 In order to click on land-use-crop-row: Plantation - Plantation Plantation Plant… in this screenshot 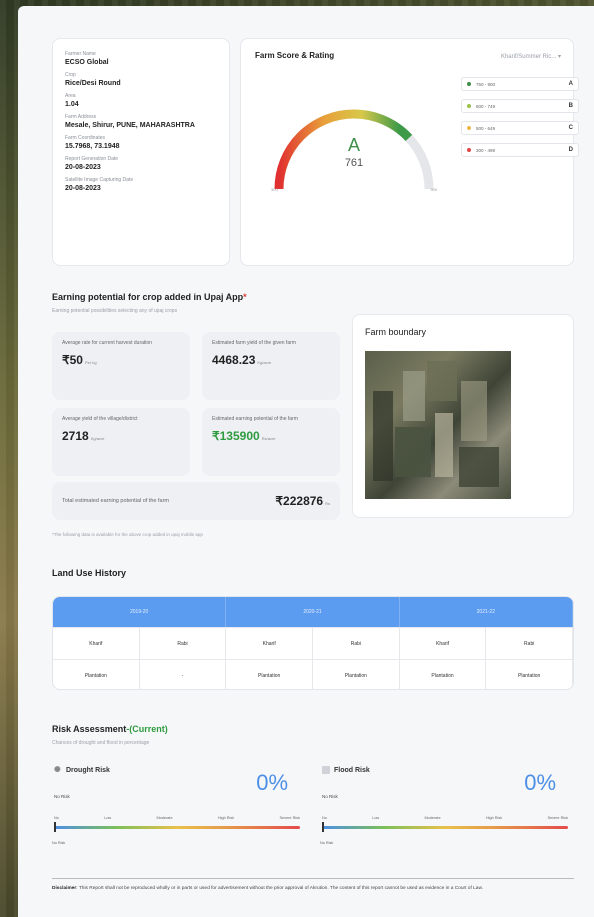, I will do `click(313, 674)`.